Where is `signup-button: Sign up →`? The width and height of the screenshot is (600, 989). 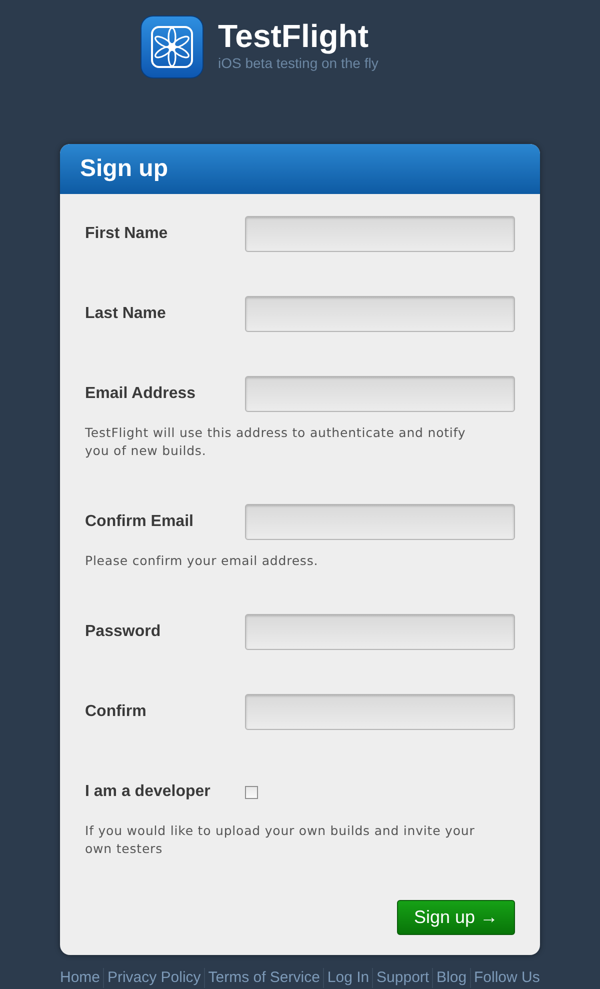
signup-button: Sign up → is located at coordinates (455, 917).